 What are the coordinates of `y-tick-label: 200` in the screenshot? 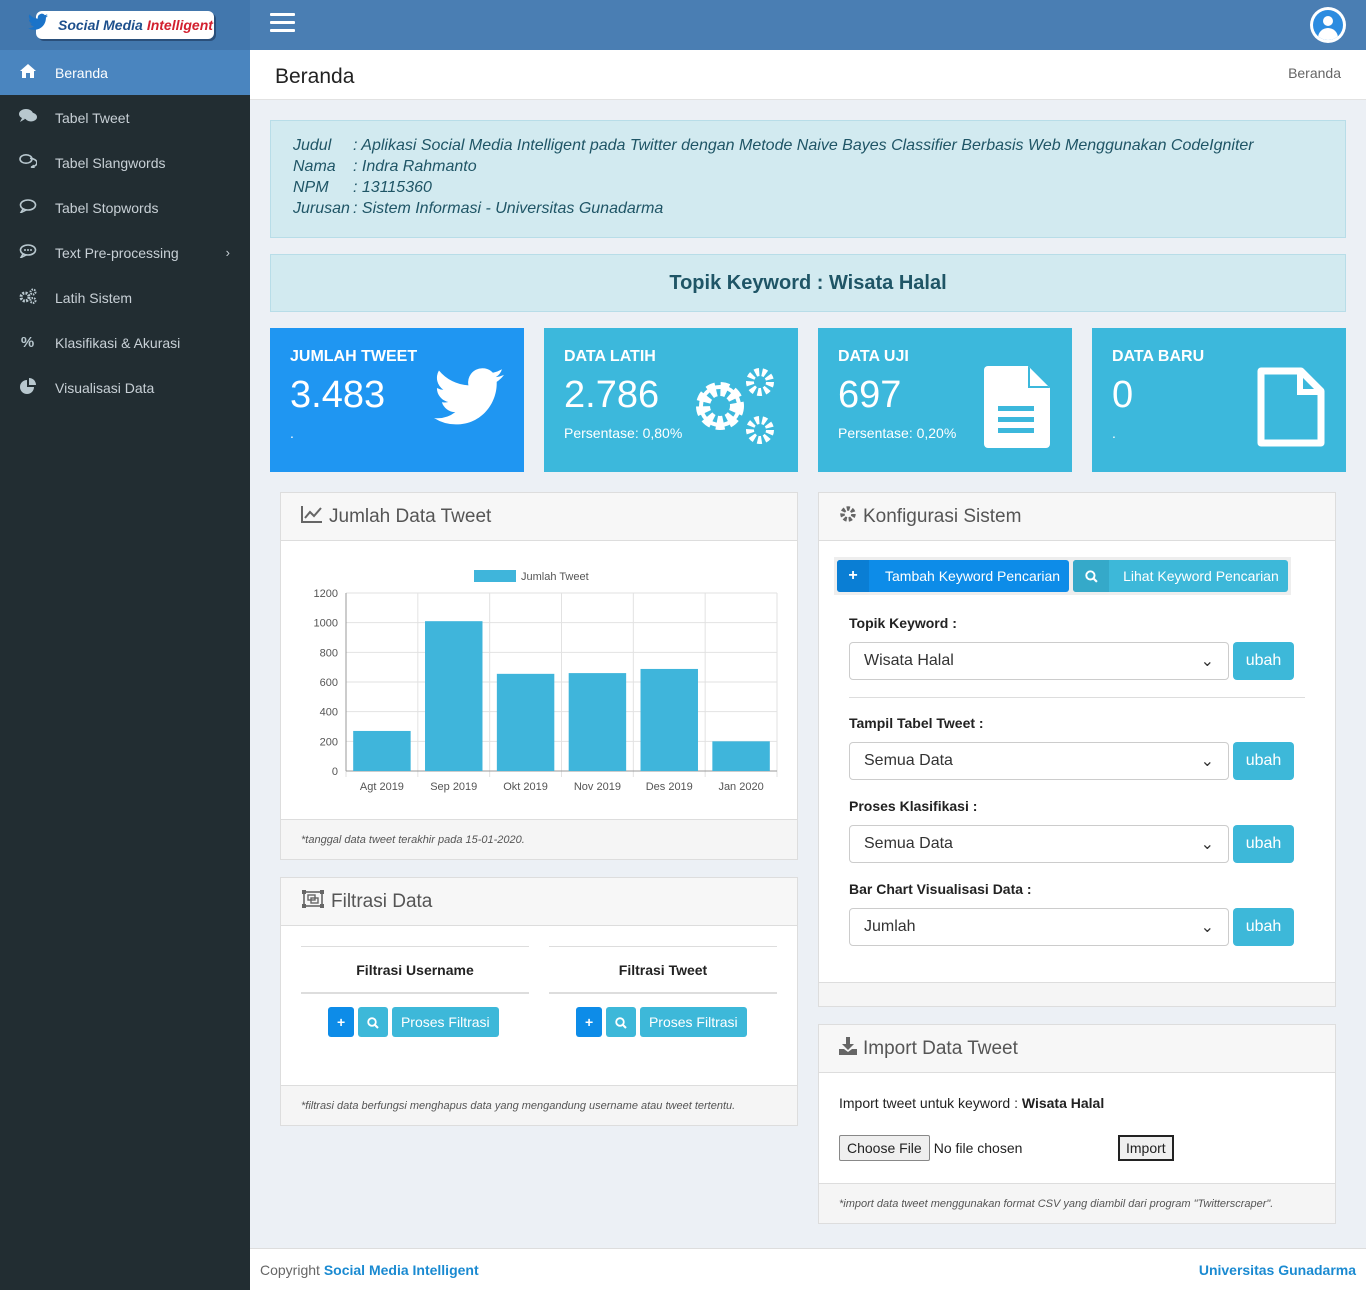 It's located at (329, 742).